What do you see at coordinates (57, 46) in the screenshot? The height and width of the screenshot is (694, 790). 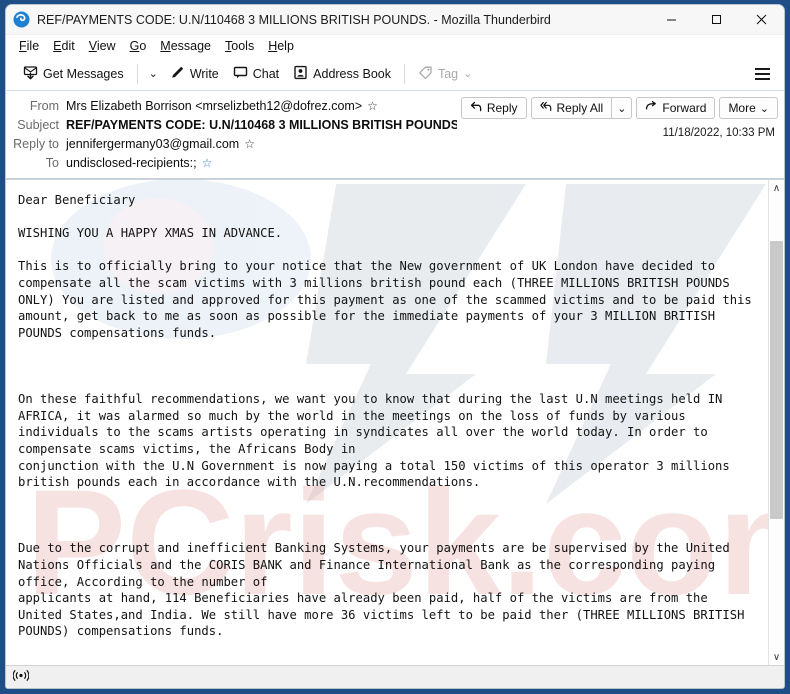 I see `menu-edit-accel: E` at bounding box center [57, 46].